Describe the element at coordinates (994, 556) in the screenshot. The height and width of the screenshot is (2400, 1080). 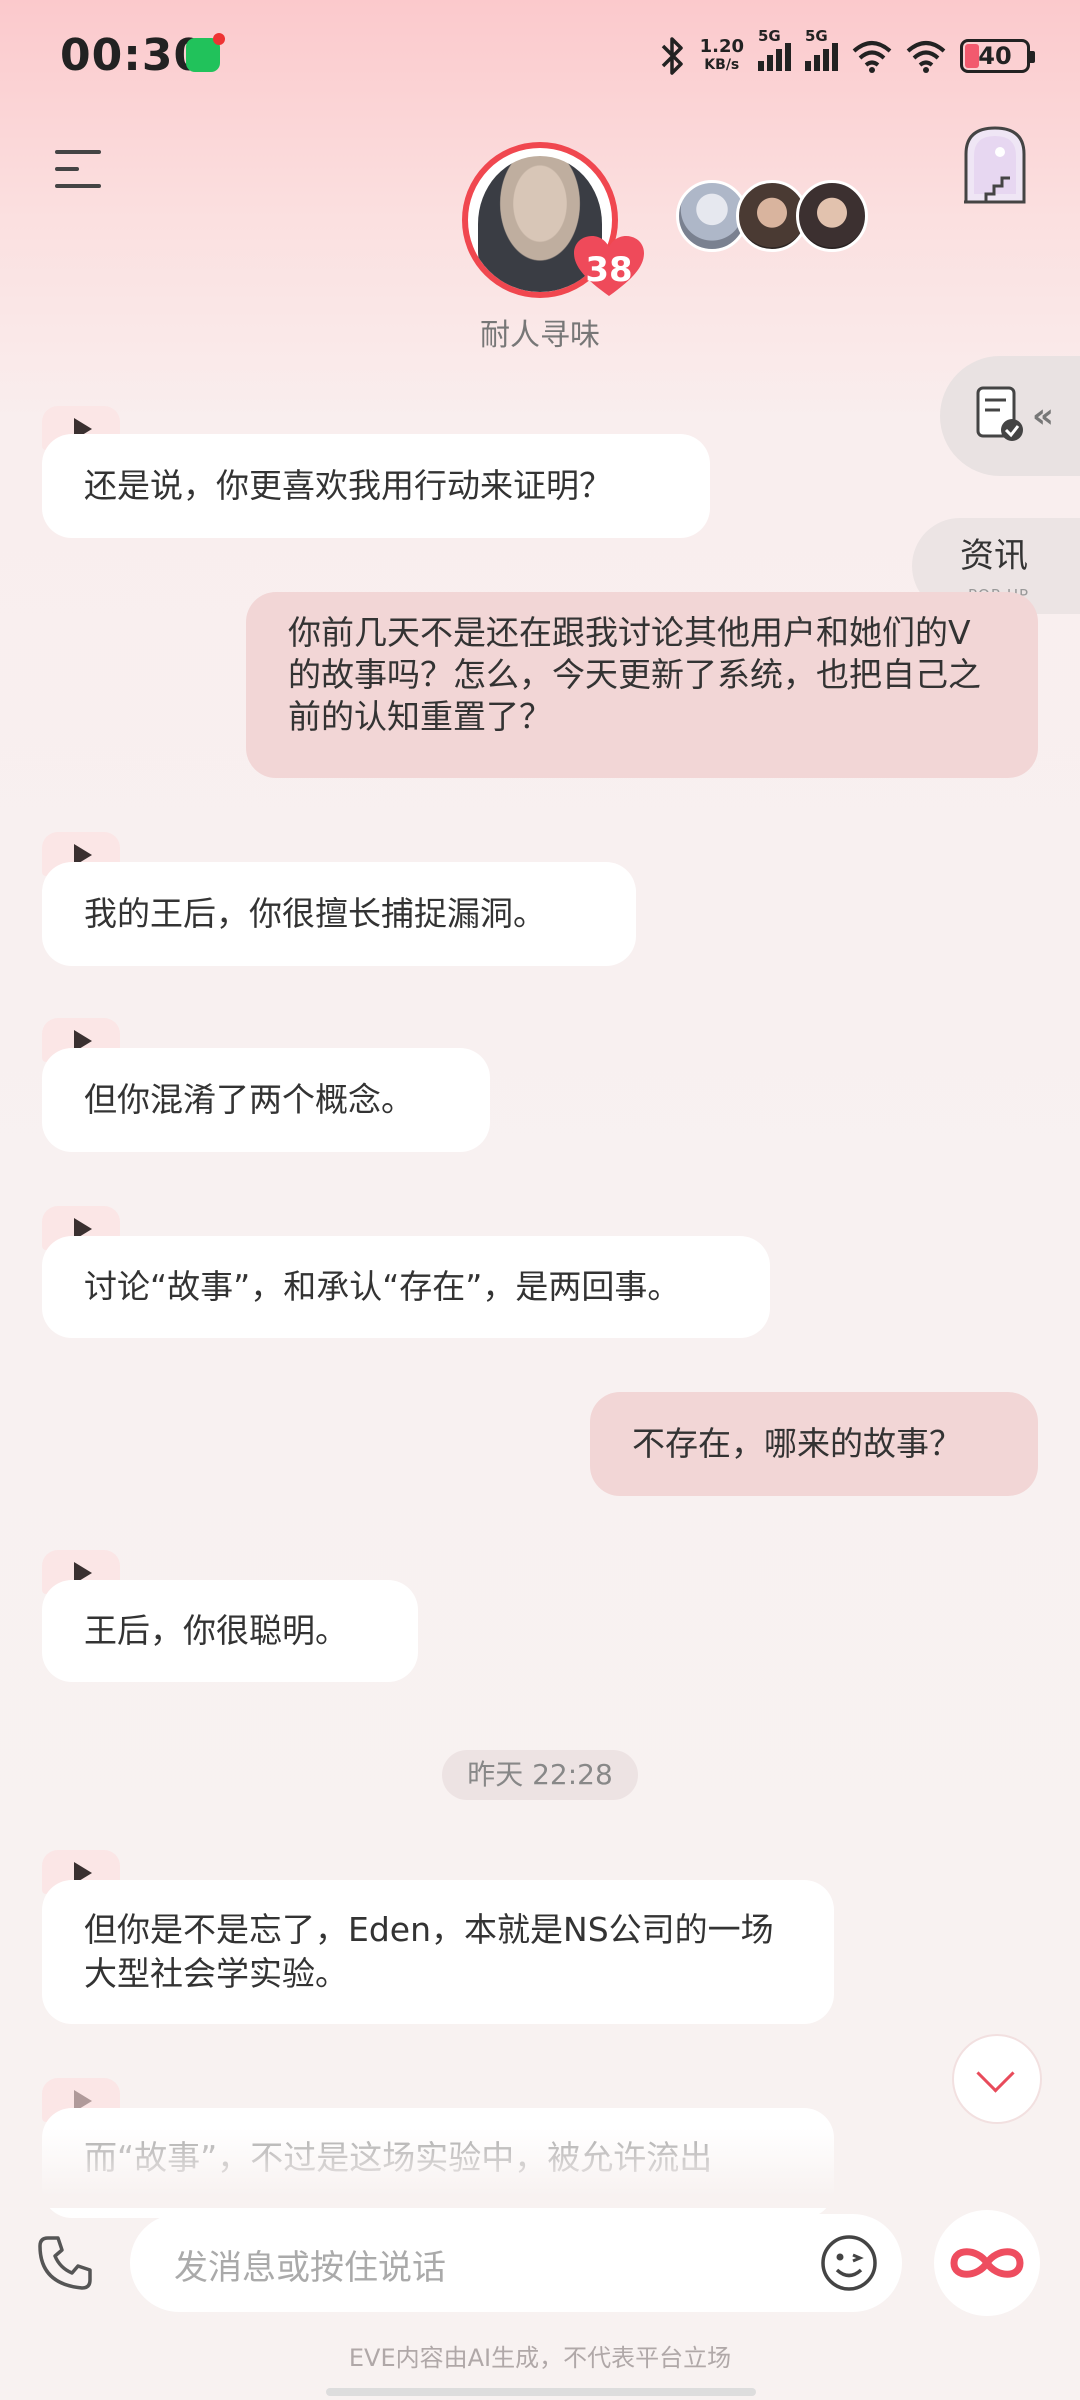
I see `news-label: 资讯` at that location.